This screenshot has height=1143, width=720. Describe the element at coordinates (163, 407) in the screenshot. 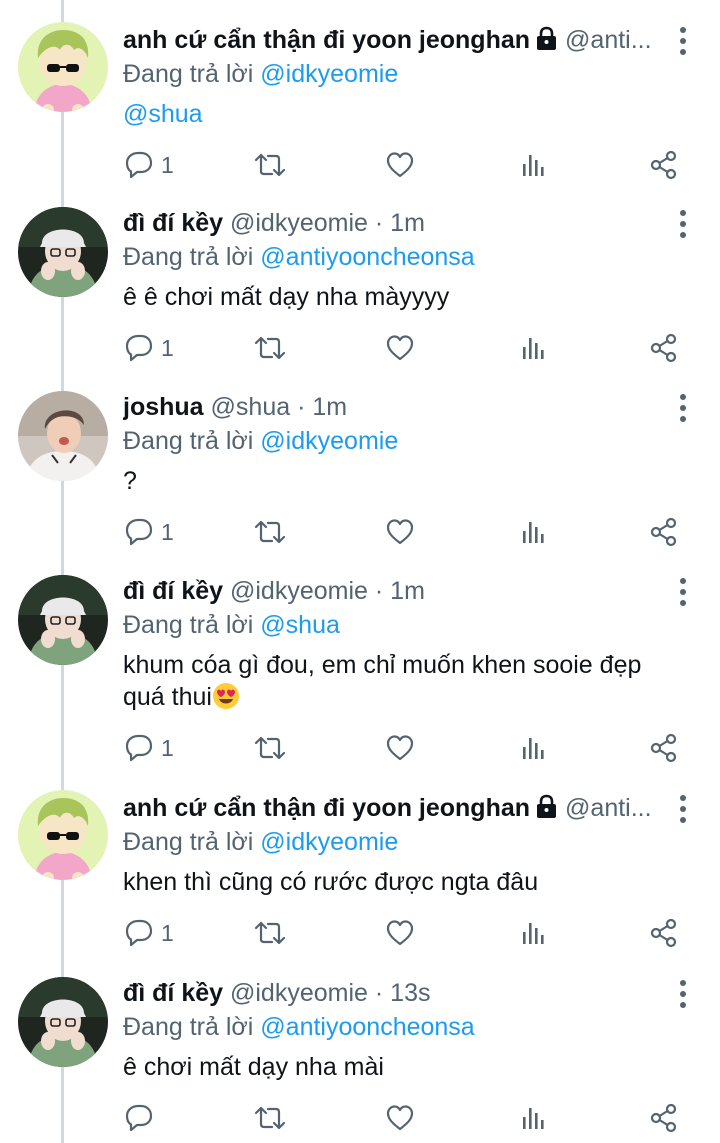

I see `author-name: joshua` at that location.